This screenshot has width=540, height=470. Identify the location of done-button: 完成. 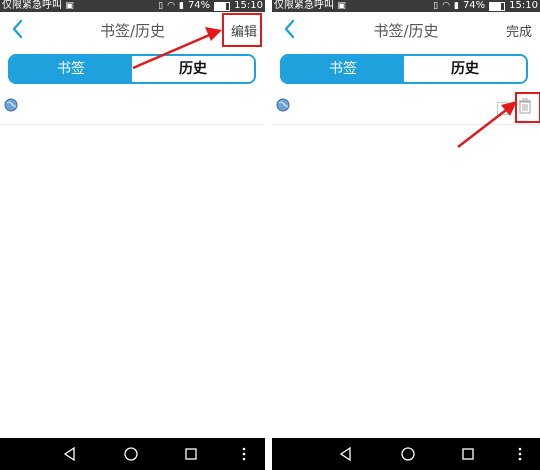
(519, 30).